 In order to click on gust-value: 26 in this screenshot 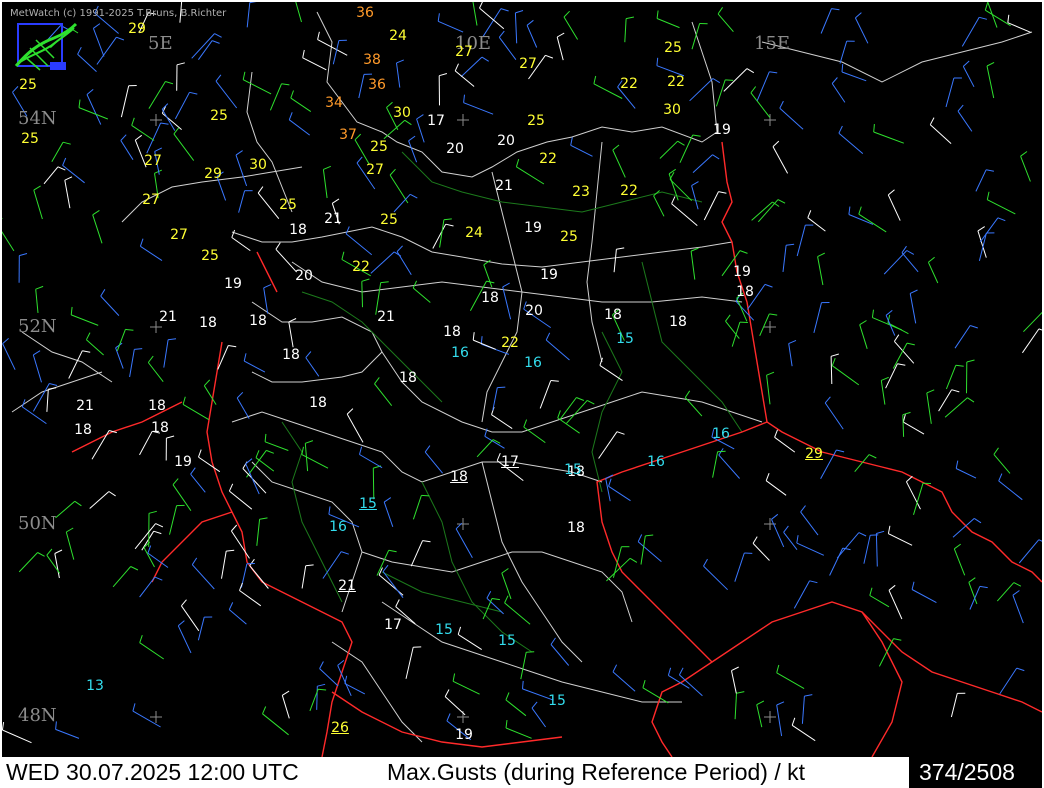, I will do `click(340, 728)`.